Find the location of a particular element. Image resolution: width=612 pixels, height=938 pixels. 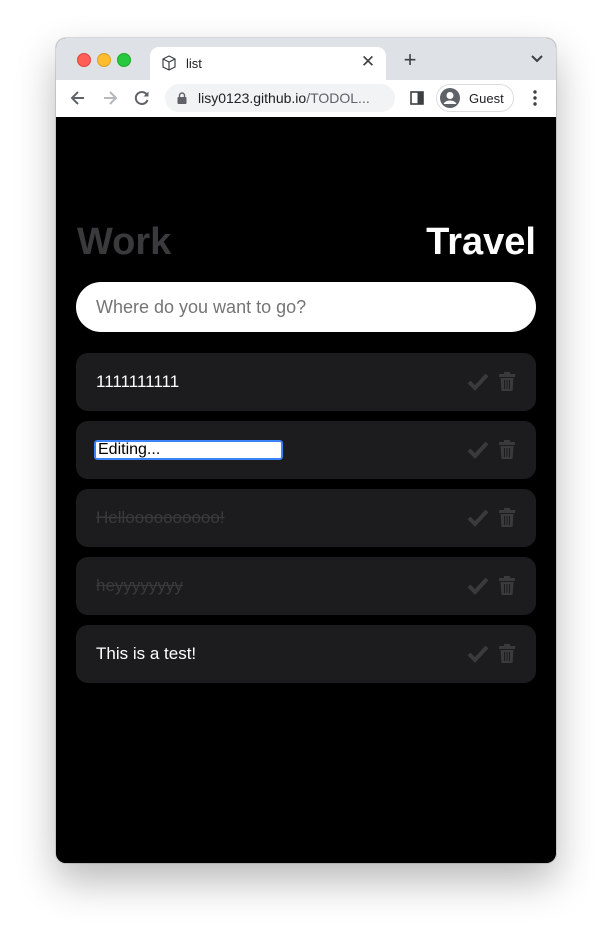

todo-text: Helloooooooooo! is located at coordinates (160, 518).